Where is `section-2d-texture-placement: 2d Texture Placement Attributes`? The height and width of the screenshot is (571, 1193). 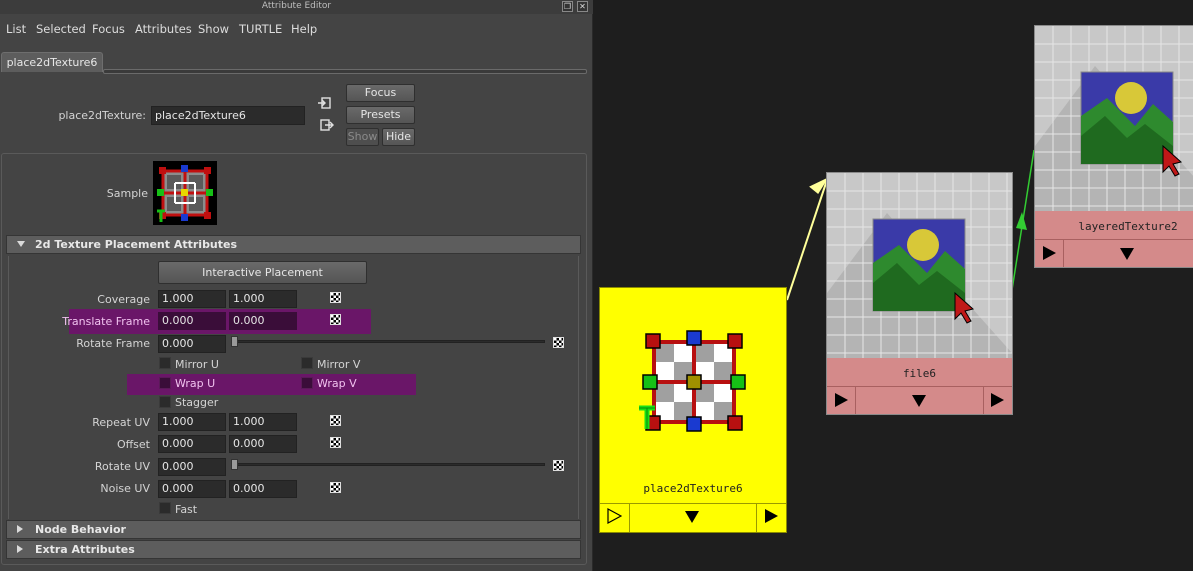
section-2d-texture-placement: 2d Texture Placement Attributes is located at coordinates (293, 244).